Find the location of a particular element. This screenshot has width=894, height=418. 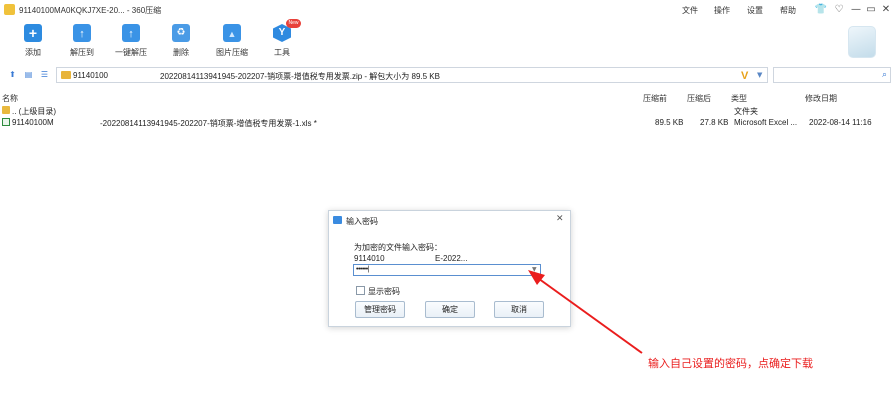

password-input: ••••••| is located at coordinates (447, 270).